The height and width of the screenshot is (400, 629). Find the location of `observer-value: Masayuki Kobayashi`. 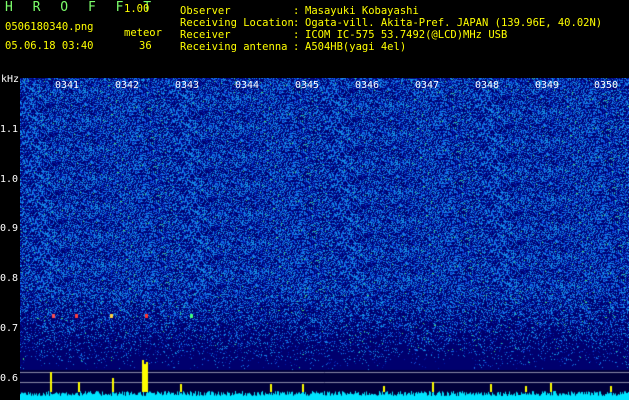

observer-value: Masayuki Kobayashi is located at coordinates (362, 11).